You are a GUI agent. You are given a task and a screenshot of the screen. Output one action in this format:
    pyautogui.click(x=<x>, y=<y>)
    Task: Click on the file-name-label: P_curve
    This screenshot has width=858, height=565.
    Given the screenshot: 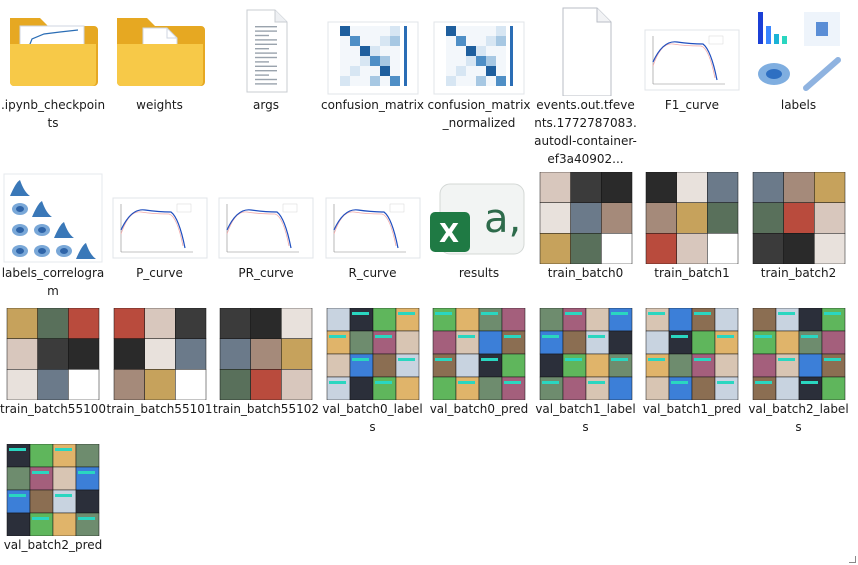 What is the action you would take?
    pyautogui.click(x=159, y=273)
    